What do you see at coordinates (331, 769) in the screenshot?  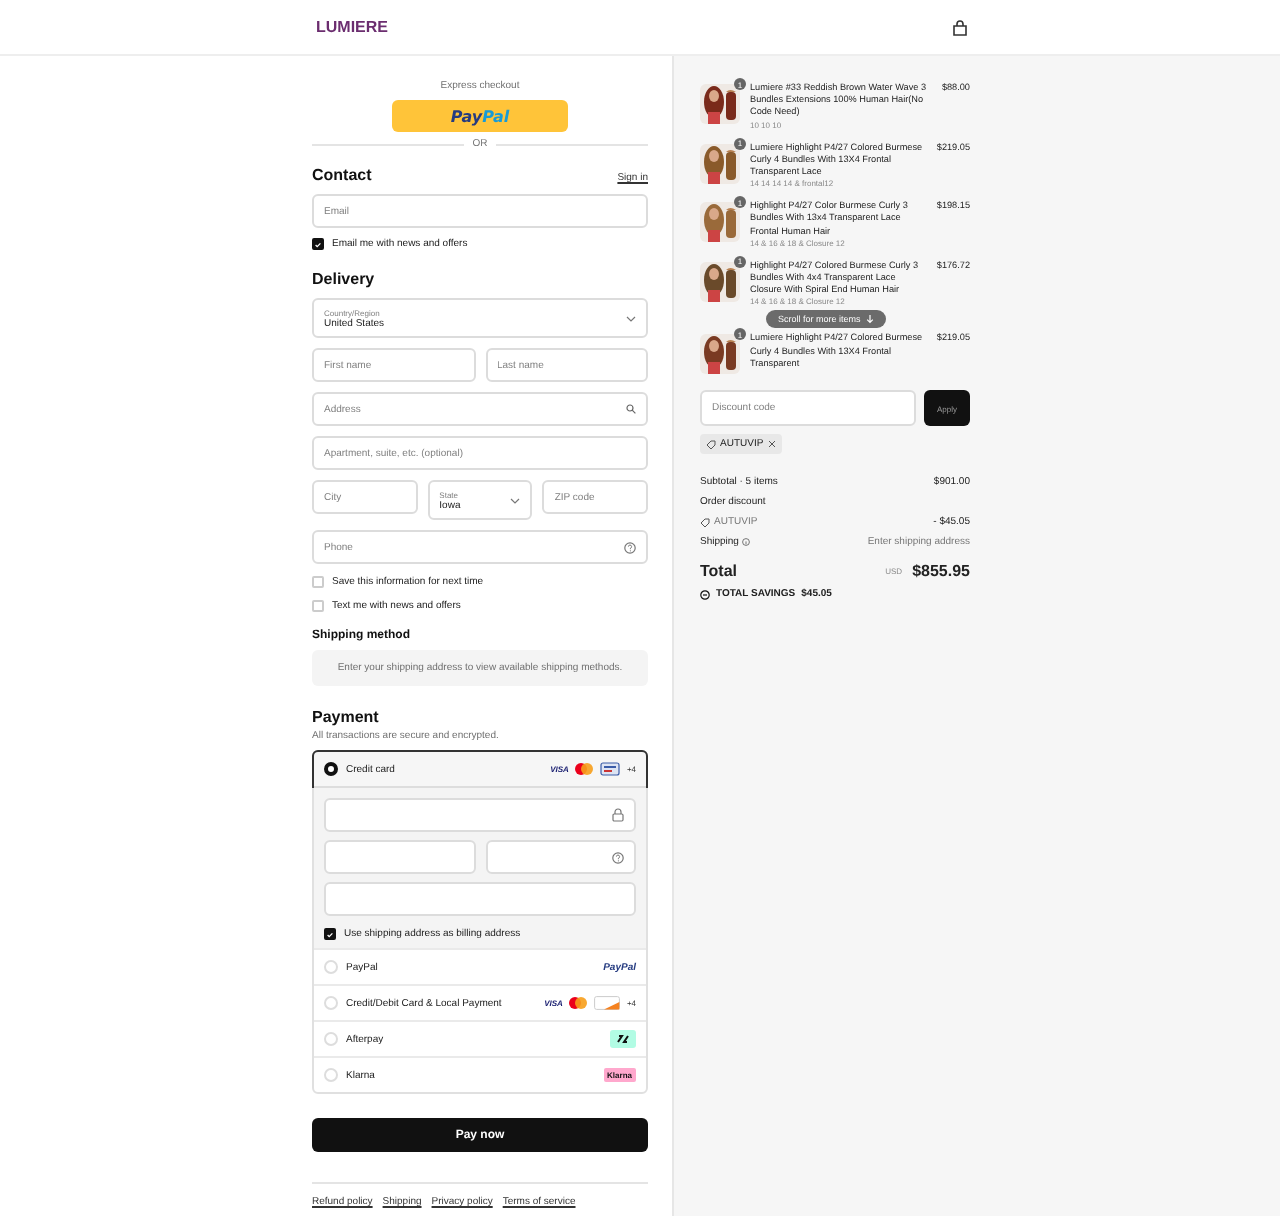 I see `radio-button` at bounding box center [331, 769].